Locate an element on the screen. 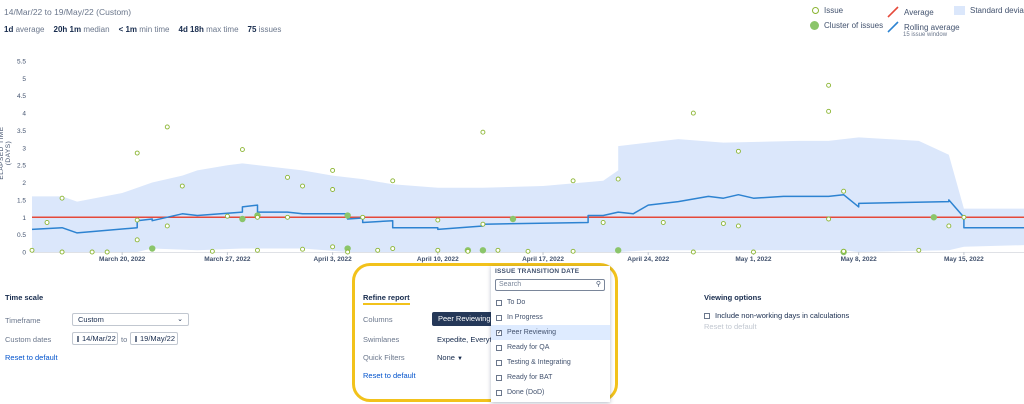 The image size is (1024, 404). nonworking-days-option: Include non-working days in calculations is located at coordinates (776, 315).